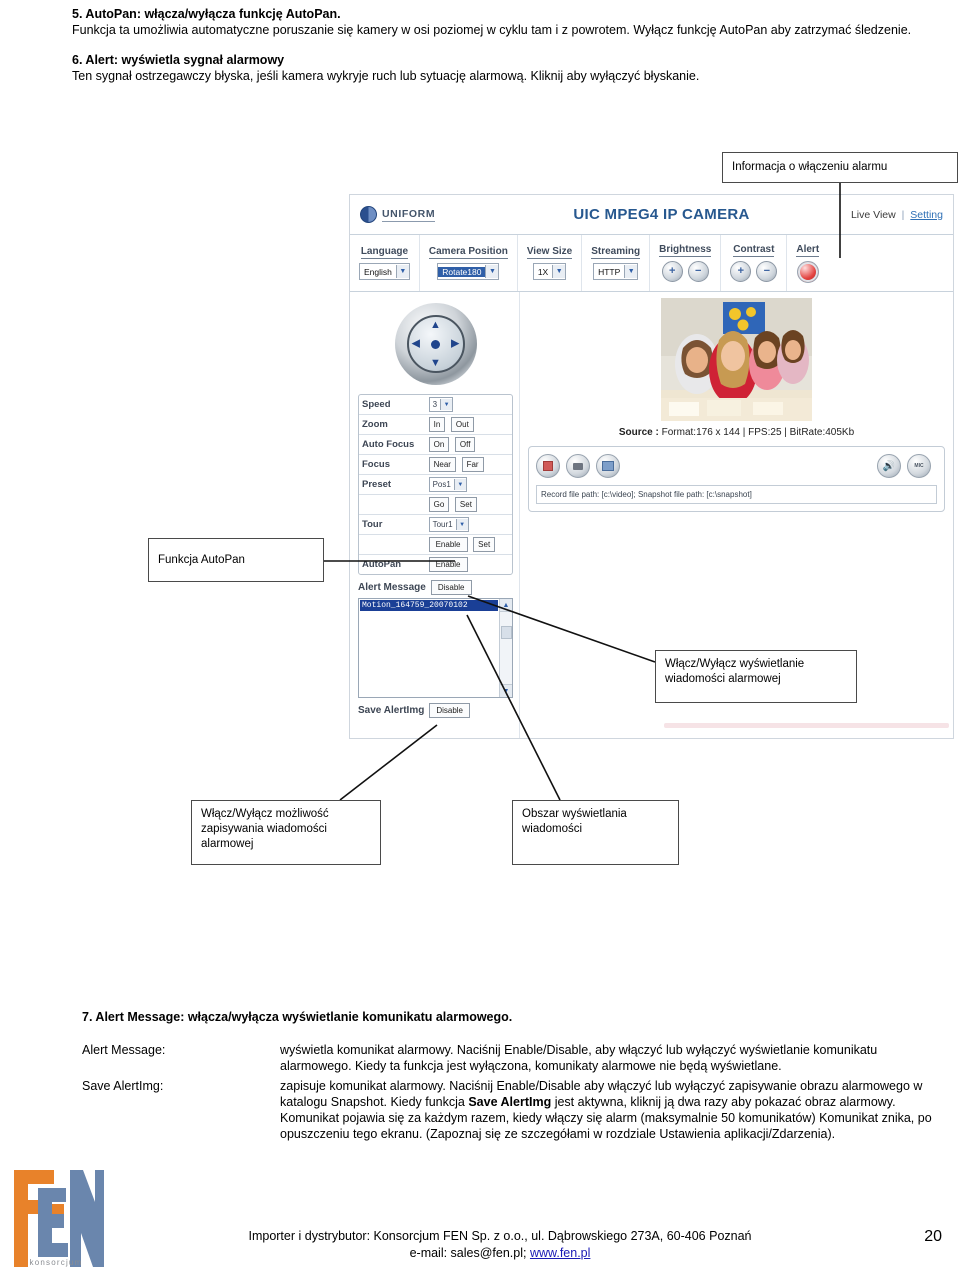 The width and height of the screenshot is (960, 1279). What do you see at coordinates (510, 1102) in the screenshot?
I see `desc-bold: Save AlertImg` at bounding box center [510, 1102].